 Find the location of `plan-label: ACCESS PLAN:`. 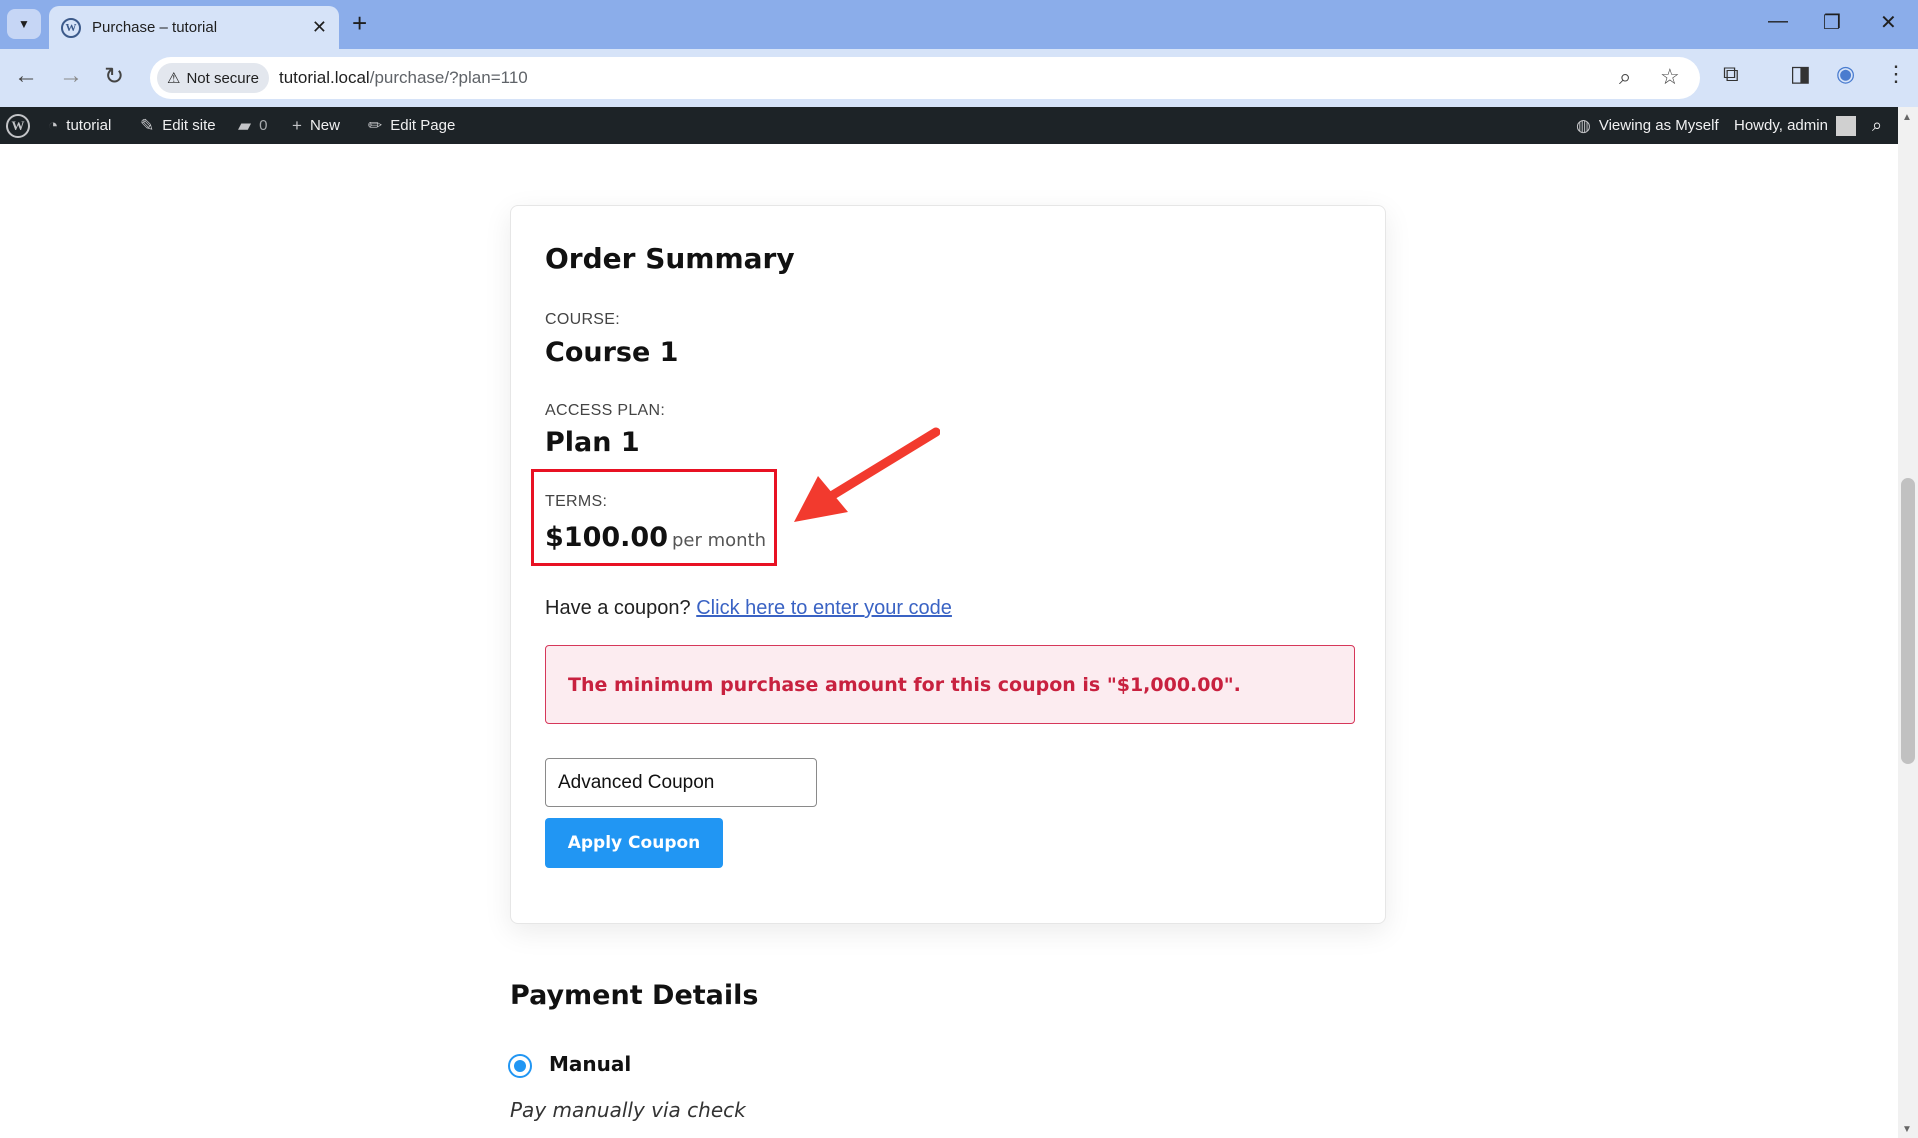

plan-label: ACCESS PLAN: is located at coordinates (605, 410).